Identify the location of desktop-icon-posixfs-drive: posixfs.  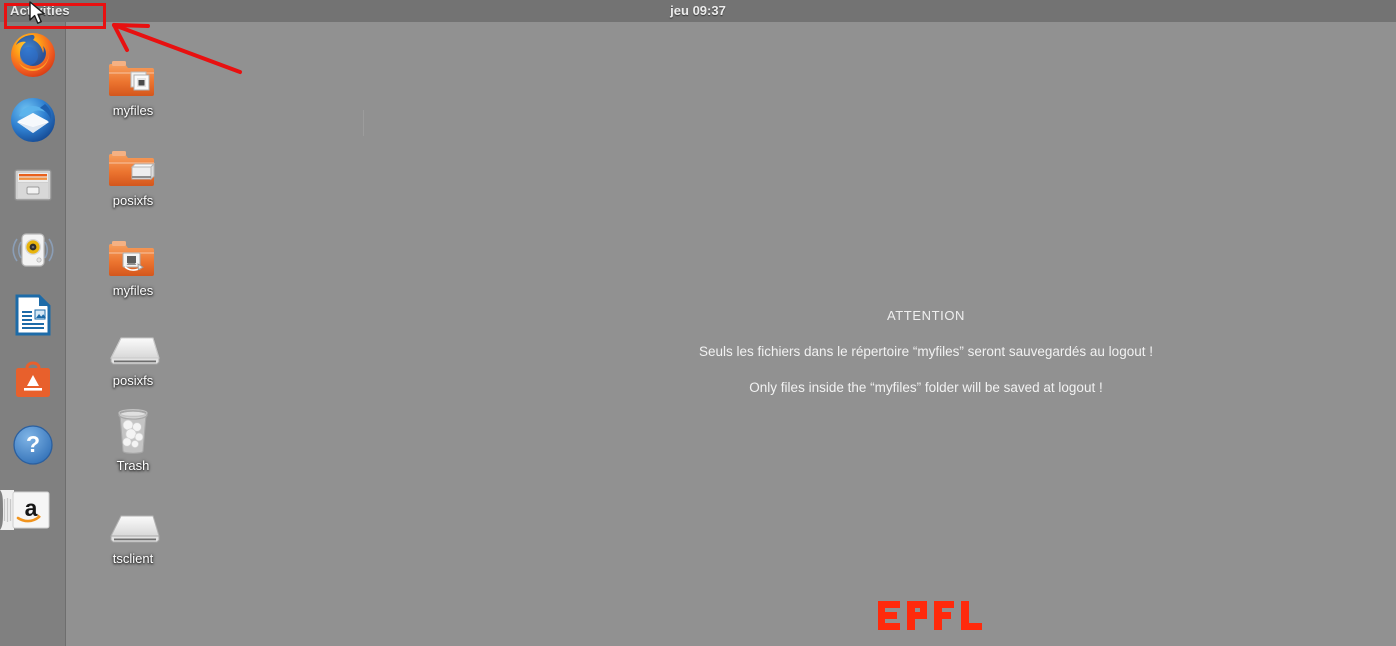
(133, 354).